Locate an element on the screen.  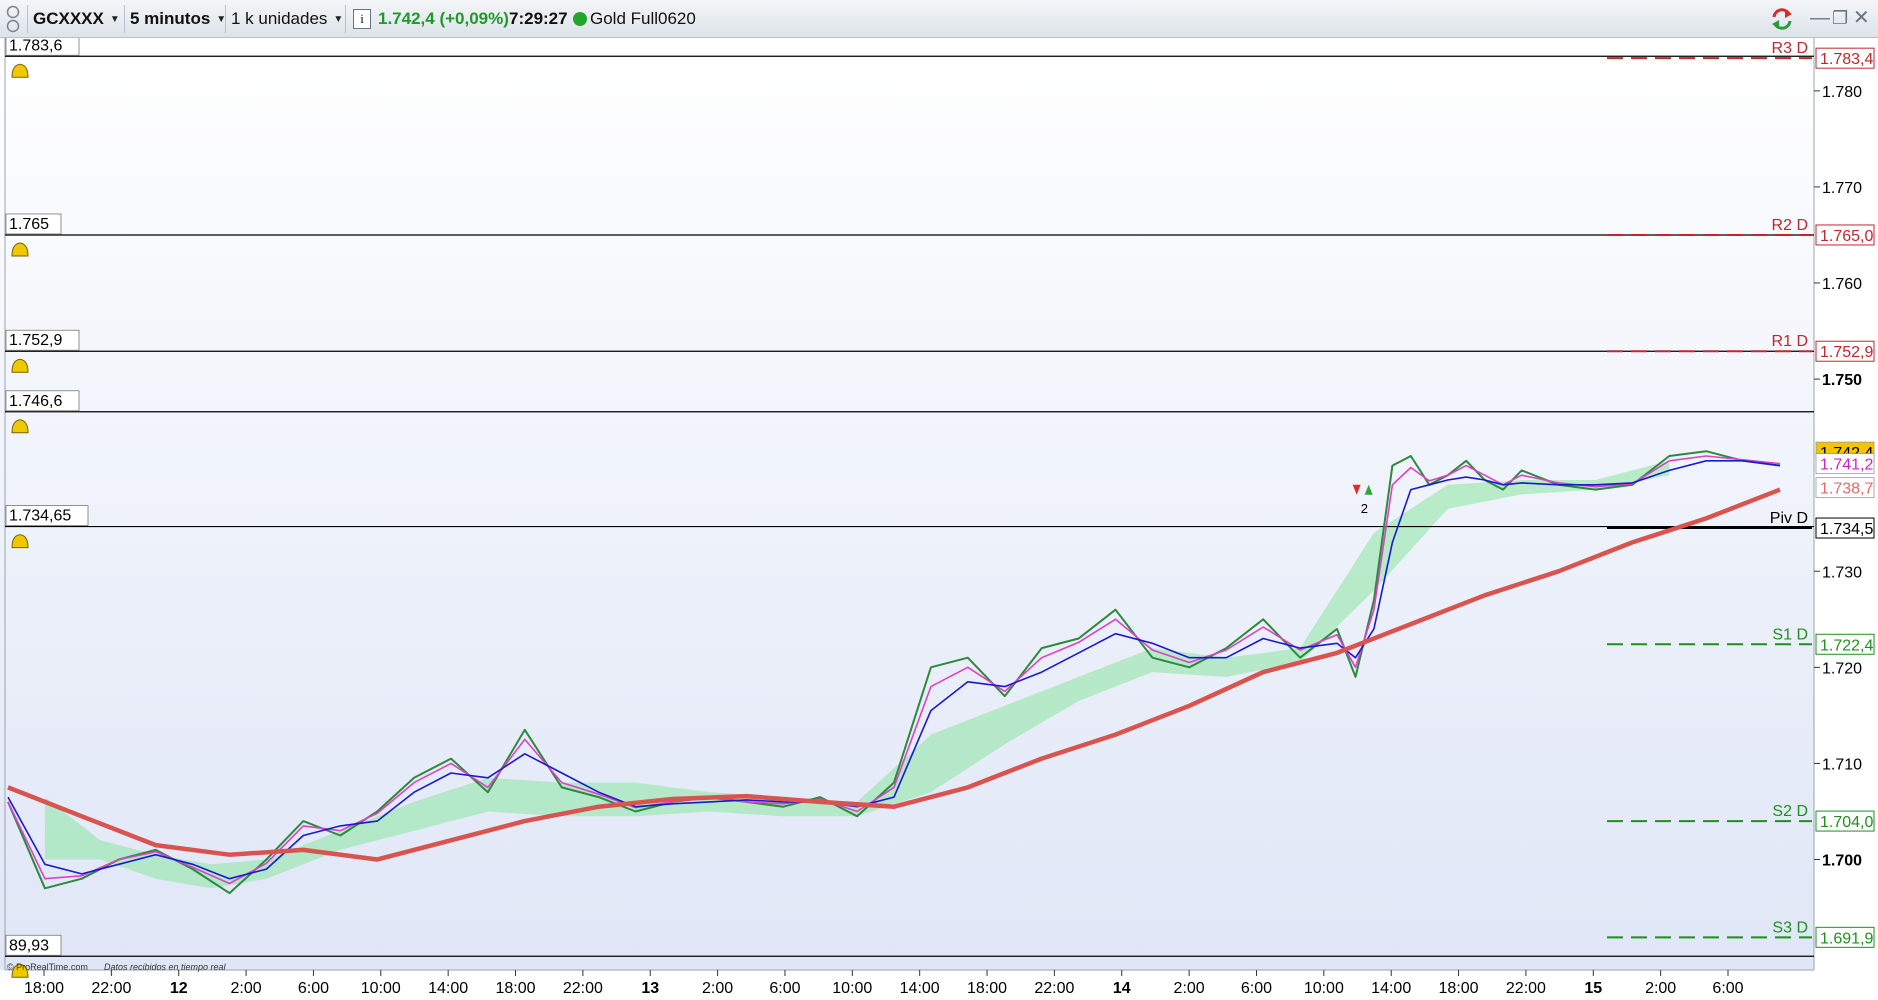
price-change: 1.742,4 (+0,09%) is located at coordinates (443, 18).